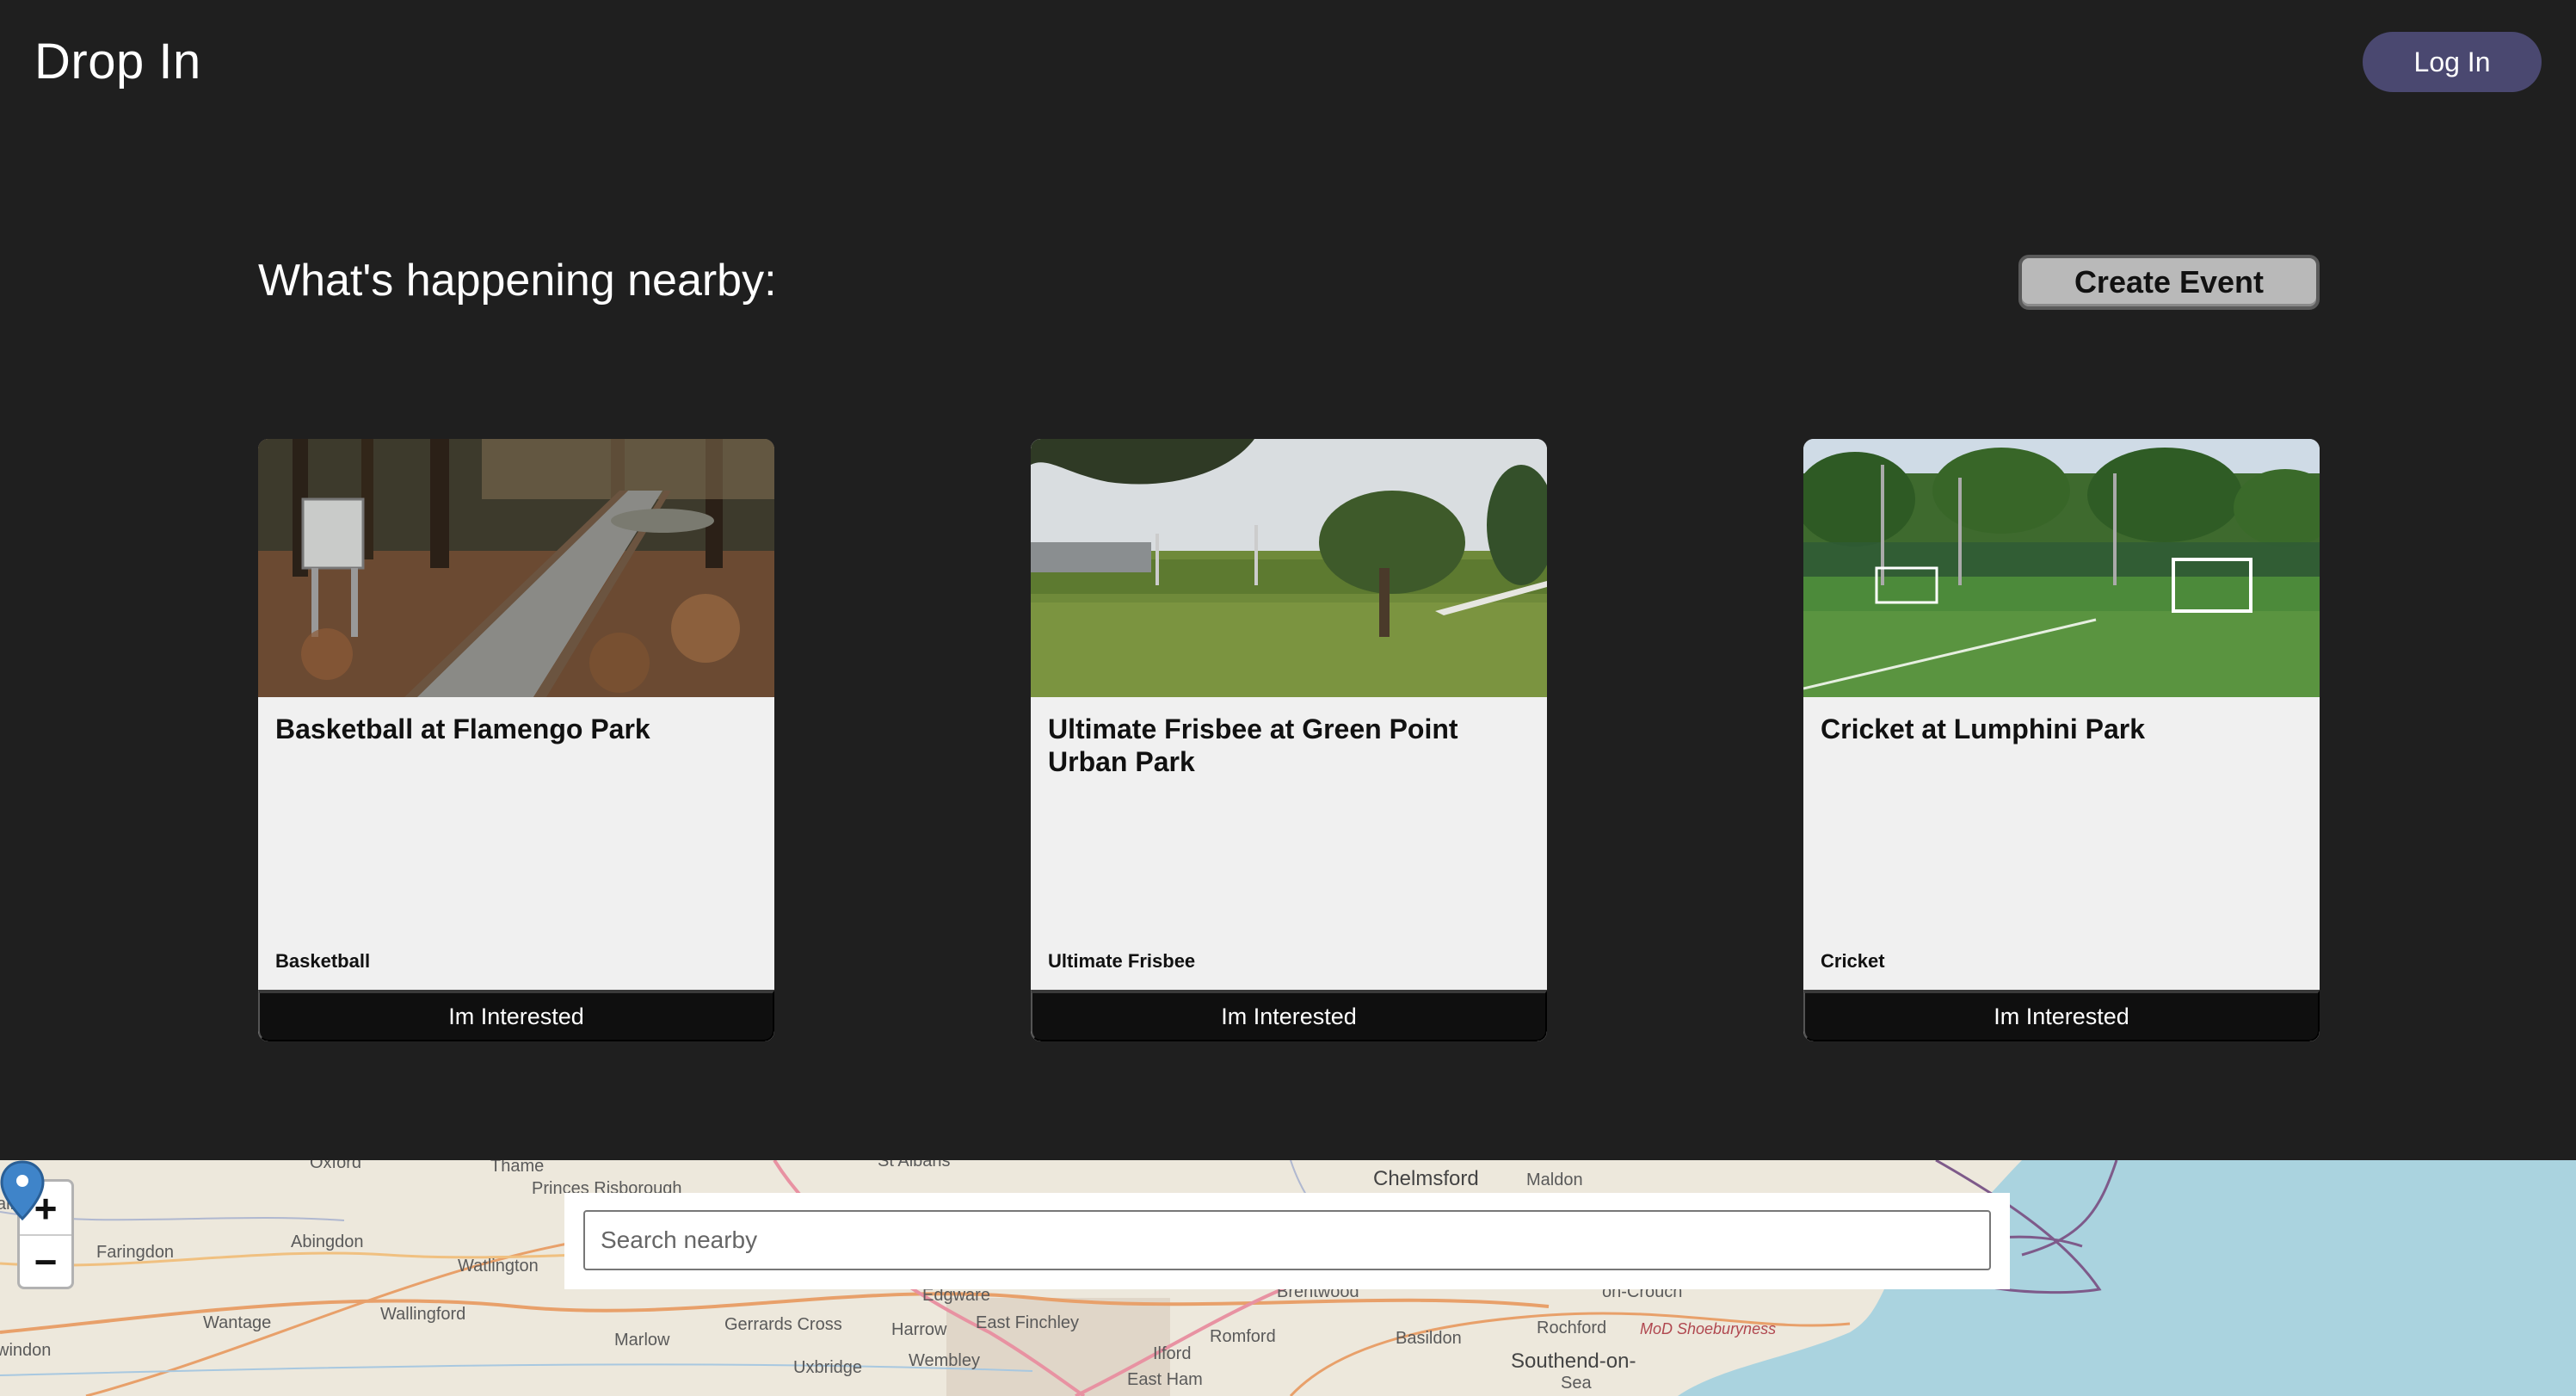 This screenshot has height=1396, width=2576. I want to click on create-event-button: Create Event, so click(2169, 282).